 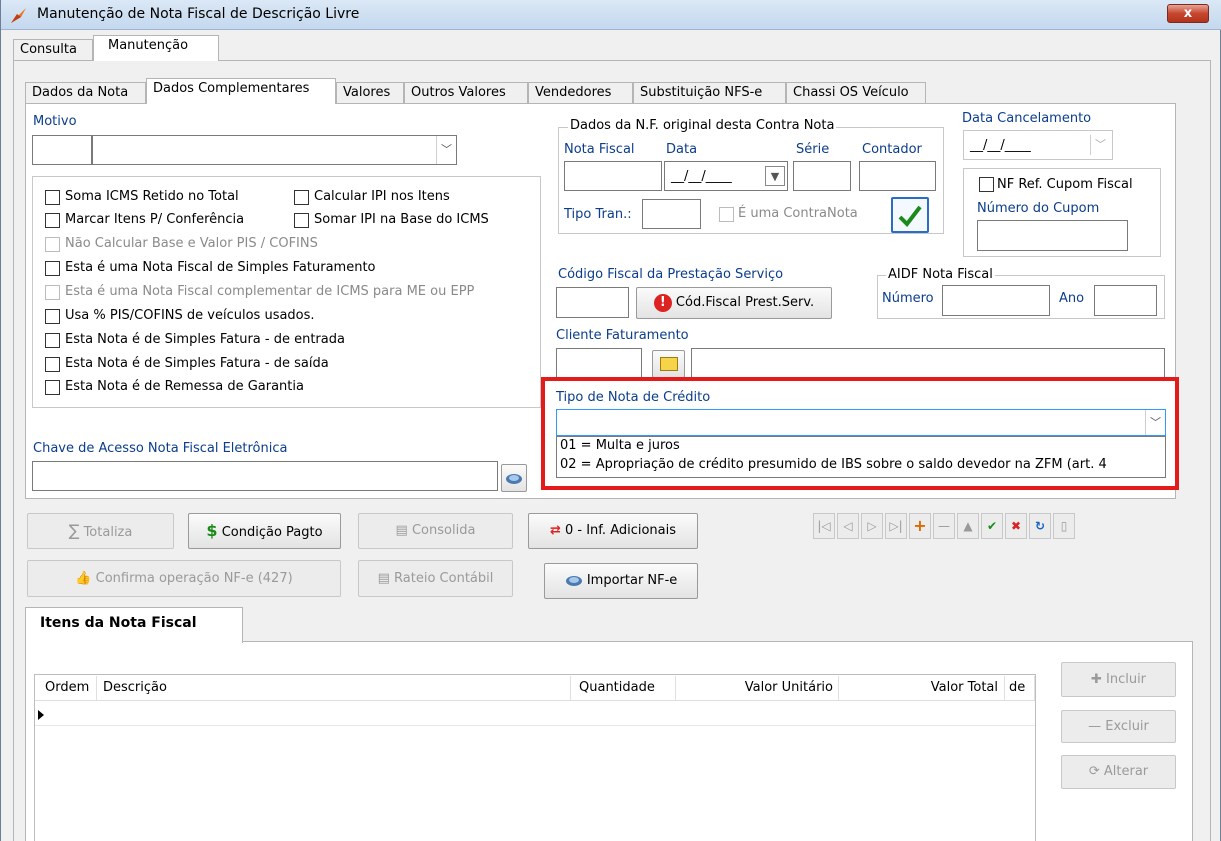 What do you see at coordinates (1127, 726) in the screenshot?
I see `excluir-label: Excluir` at bounding box center [1127, 726].